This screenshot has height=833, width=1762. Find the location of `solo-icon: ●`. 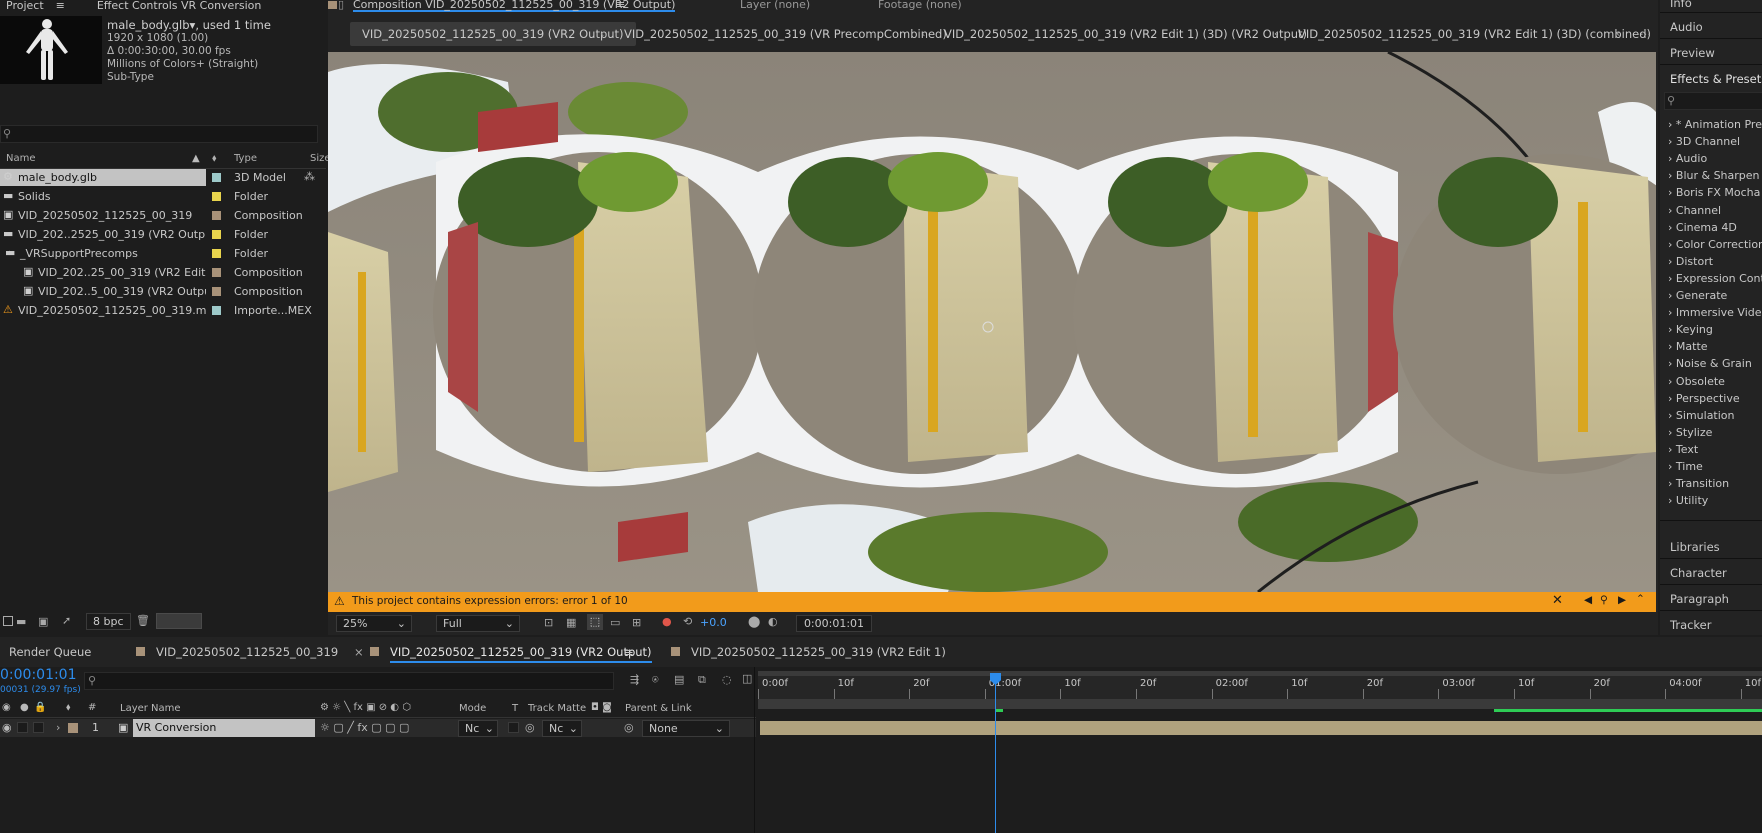

solo-icon: ● is located at coordinates (24, 707).